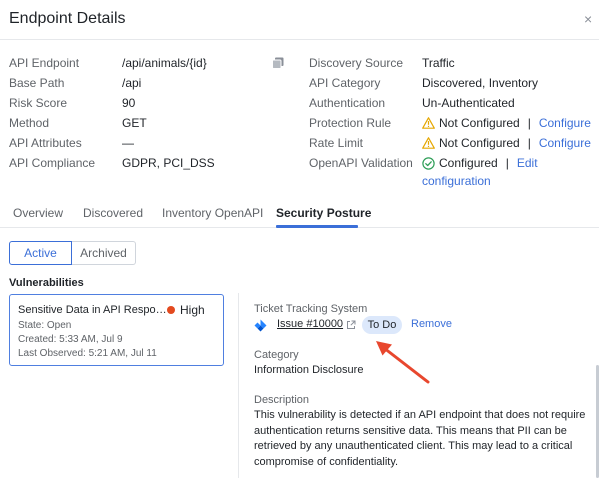  I want to click on modal-title: Endpoint Details, so click(67, 18).